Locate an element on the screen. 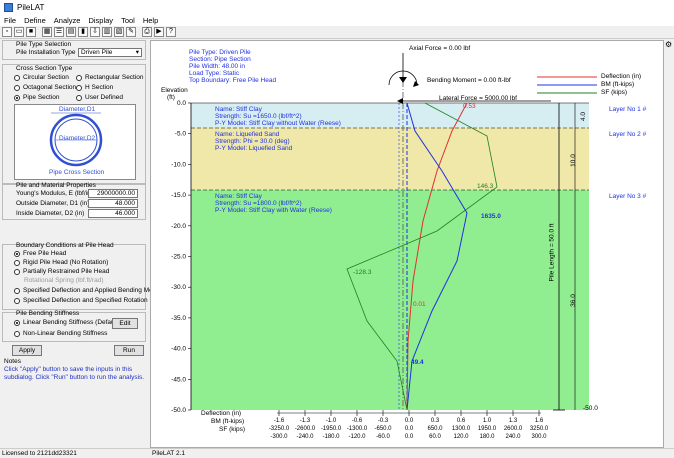 The image size is (674, 458). sf-pos-annotation: 146.3 is located at coordinates (485, 186).